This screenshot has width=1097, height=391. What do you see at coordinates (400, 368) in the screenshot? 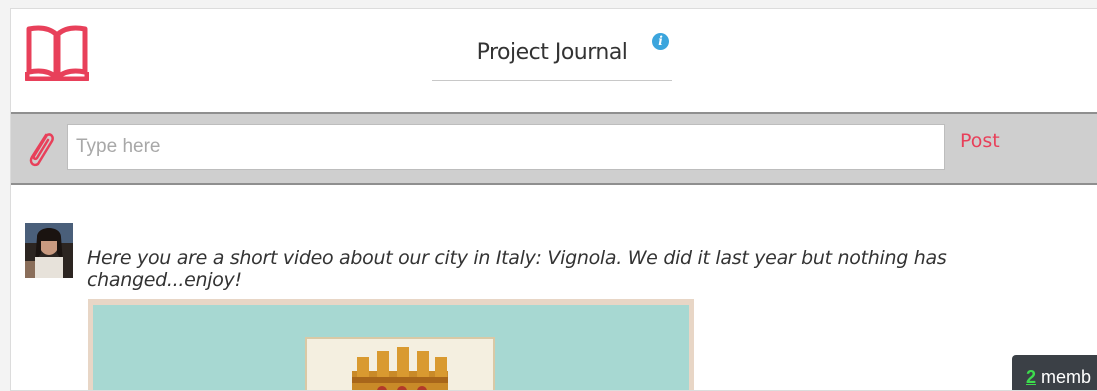
I see `crown-icon` at bounding box center [400, 368].